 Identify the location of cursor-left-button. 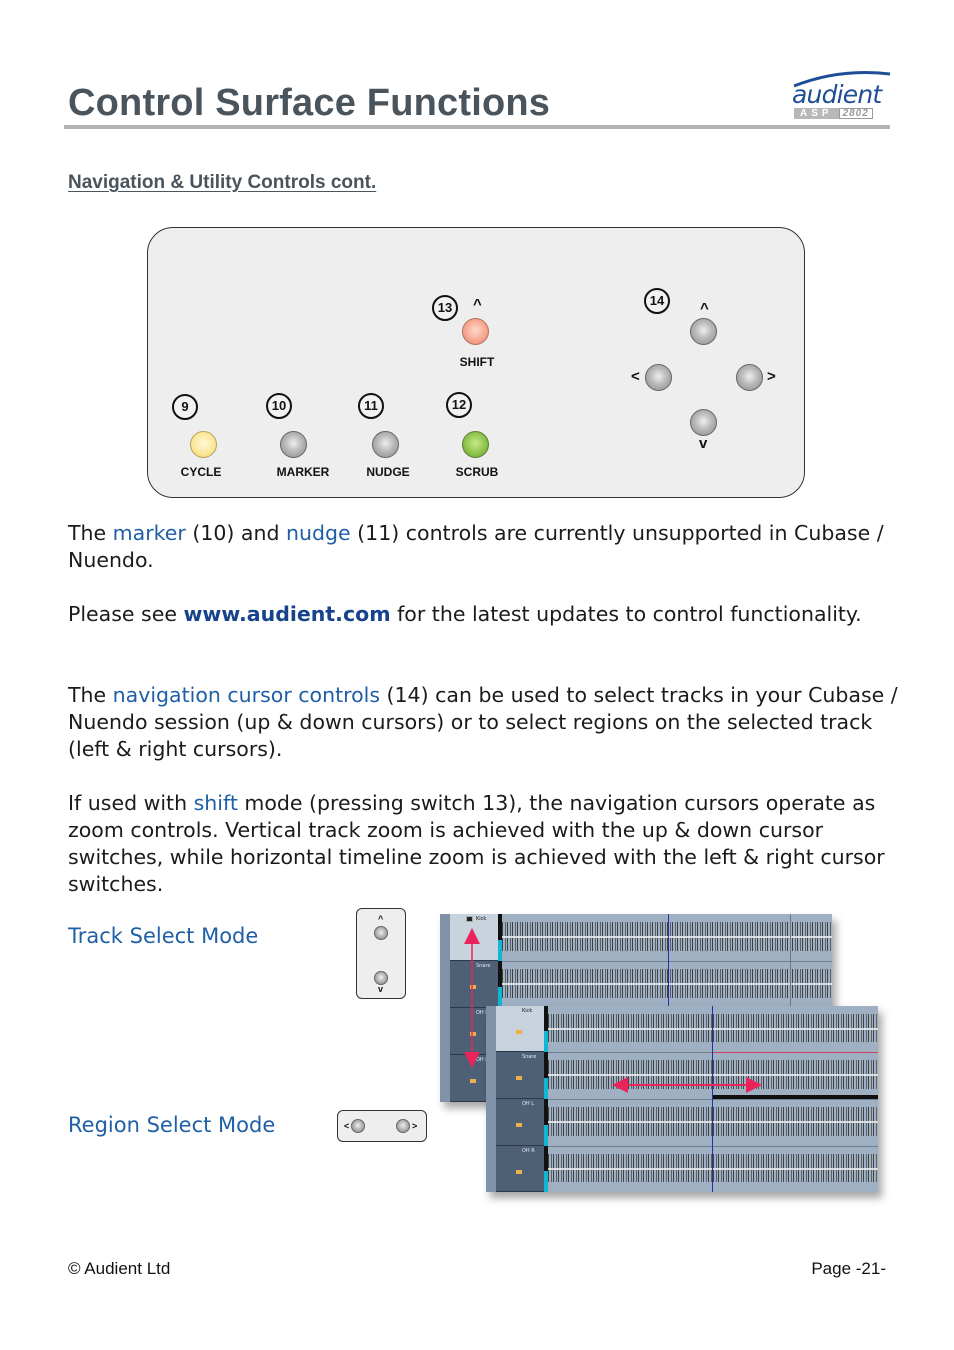
(658, 377).